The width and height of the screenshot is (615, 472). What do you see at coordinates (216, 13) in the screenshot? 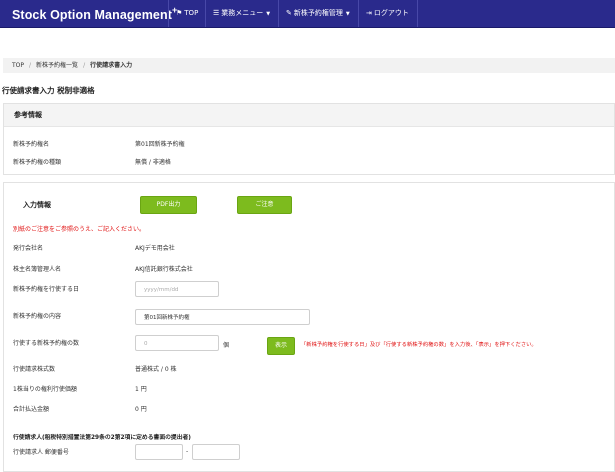
I see `menu-icon: ☰` at bounding box center [216, 13].